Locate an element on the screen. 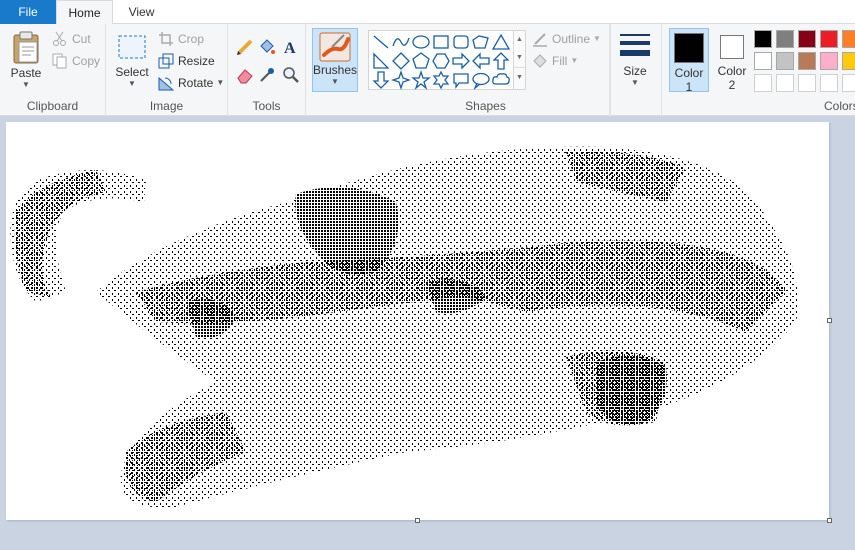 This screenshot has height=550, width=855. brushes-button: Brushes ▼ is located at coordinates (335, 60).